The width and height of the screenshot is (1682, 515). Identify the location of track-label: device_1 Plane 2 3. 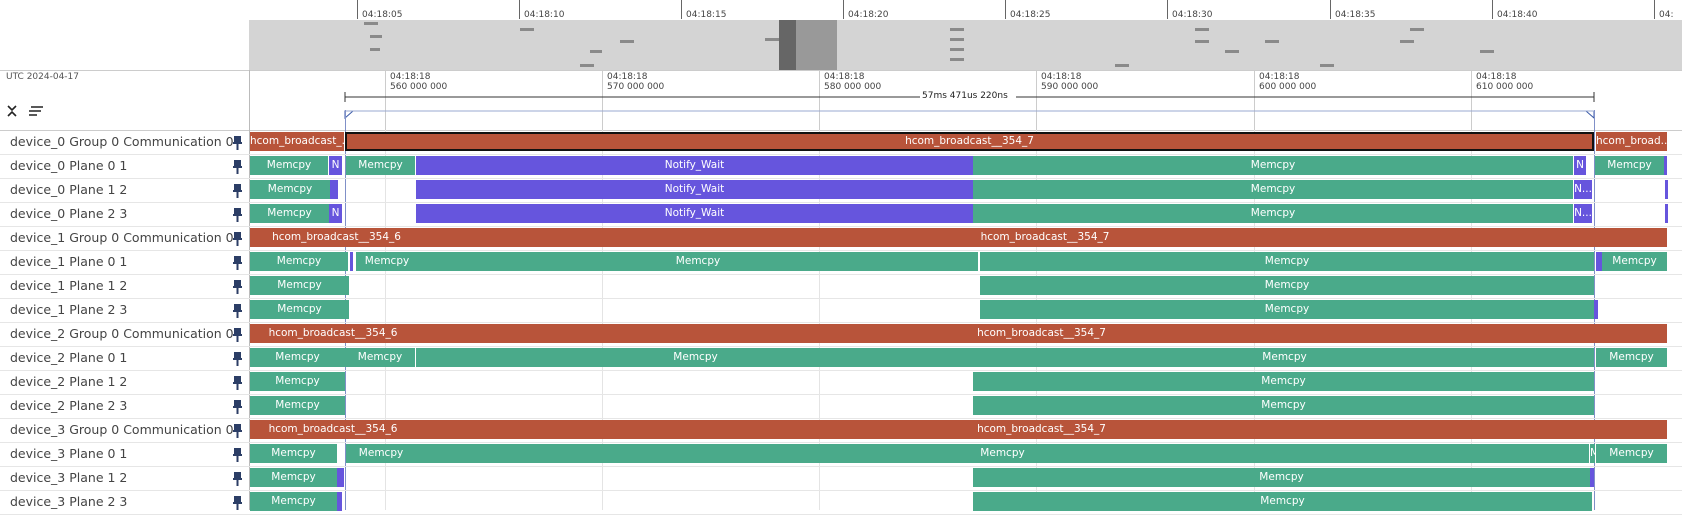
(69, 309).